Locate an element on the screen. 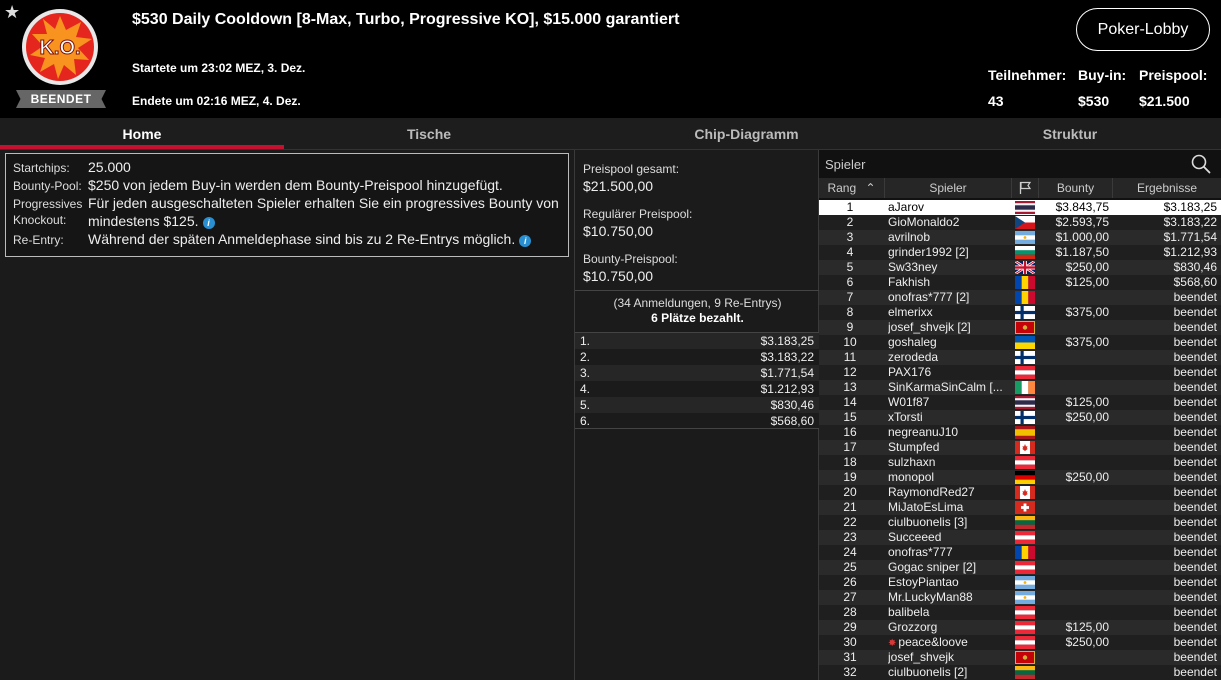  table-row: 28 balibela beendet is located at coordinates (1020, 612).